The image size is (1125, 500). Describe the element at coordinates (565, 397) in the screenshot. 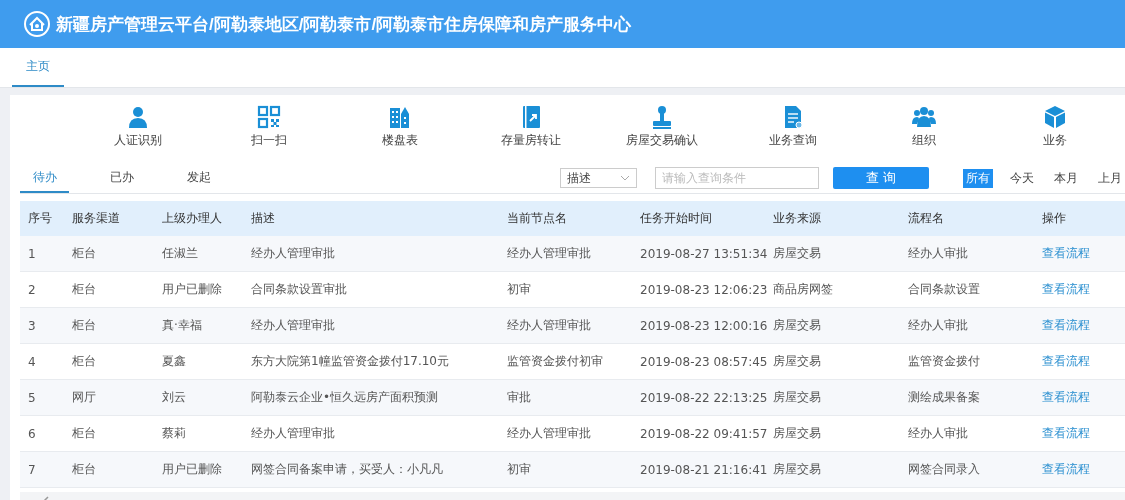

I see `table-cell: 审批` at that location.